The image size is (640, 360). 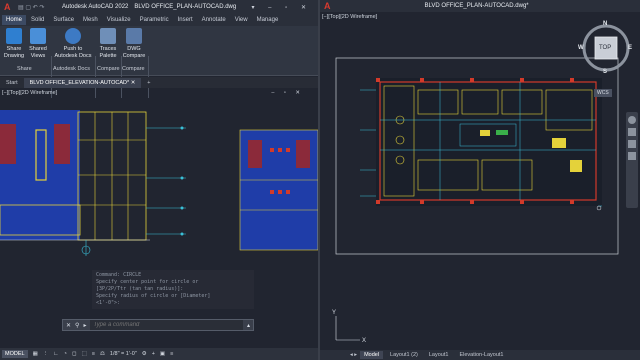 What do you see at coordinates (133, 69) in the screenshot?
I see `panel-label-compare: Compare` at bounding box center [133, 69].